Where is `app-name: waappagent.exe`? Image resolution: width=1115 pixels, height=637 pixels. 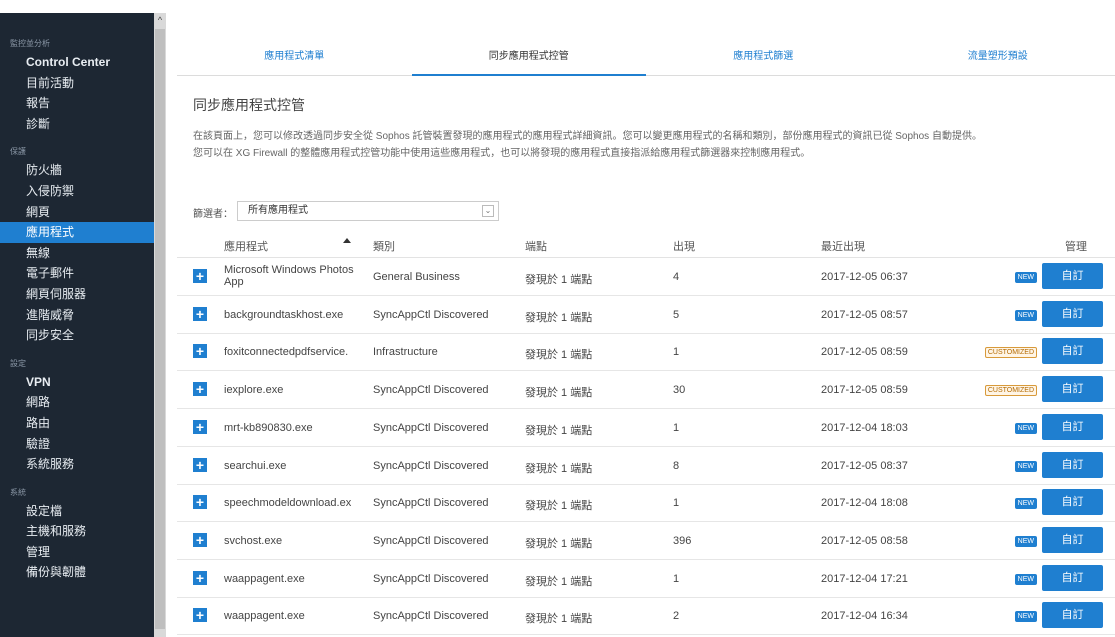
app-name: waappagent.exe is located at coordinates (264, 616).